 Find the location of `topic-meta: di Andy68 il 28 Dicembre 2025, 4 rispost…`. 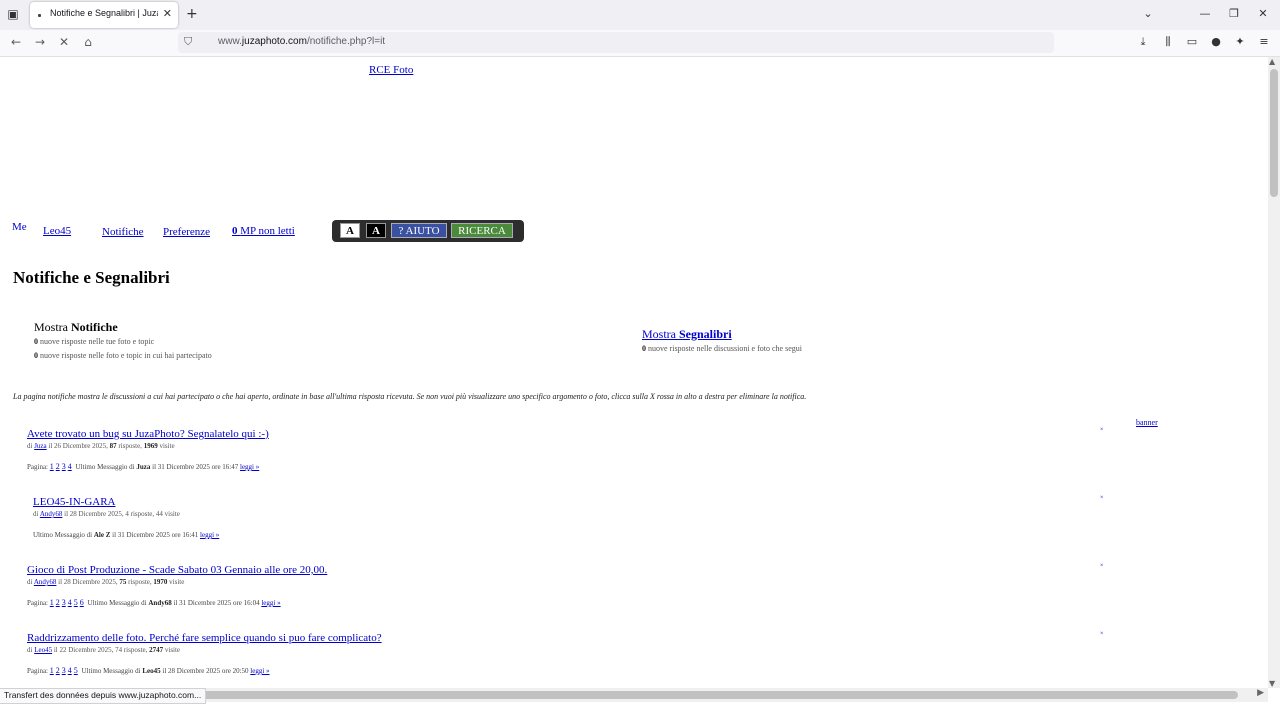

topic-meta: di Andy68 il 28 Dicembre 2025, 4 rispost… is located at coordinates (106, 514).